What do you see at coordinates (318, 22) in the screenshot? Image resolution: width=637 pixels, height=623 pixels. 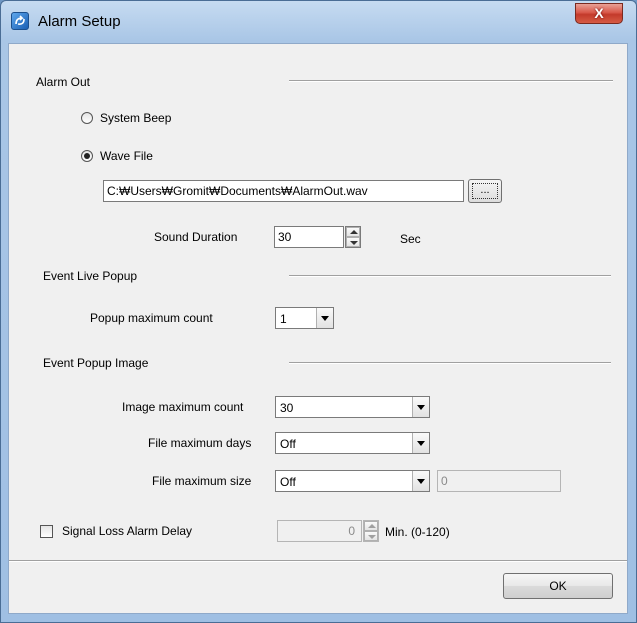 I see `title-bar: Alarm Setup X` at bounding box center [318, 22].